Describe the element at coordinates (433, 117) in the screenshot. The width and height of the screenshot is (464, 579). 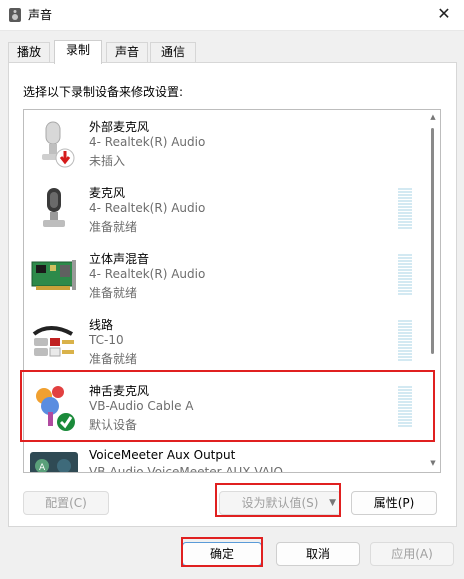
I see `scroll-up-arrow-icon: ▲` at that location.